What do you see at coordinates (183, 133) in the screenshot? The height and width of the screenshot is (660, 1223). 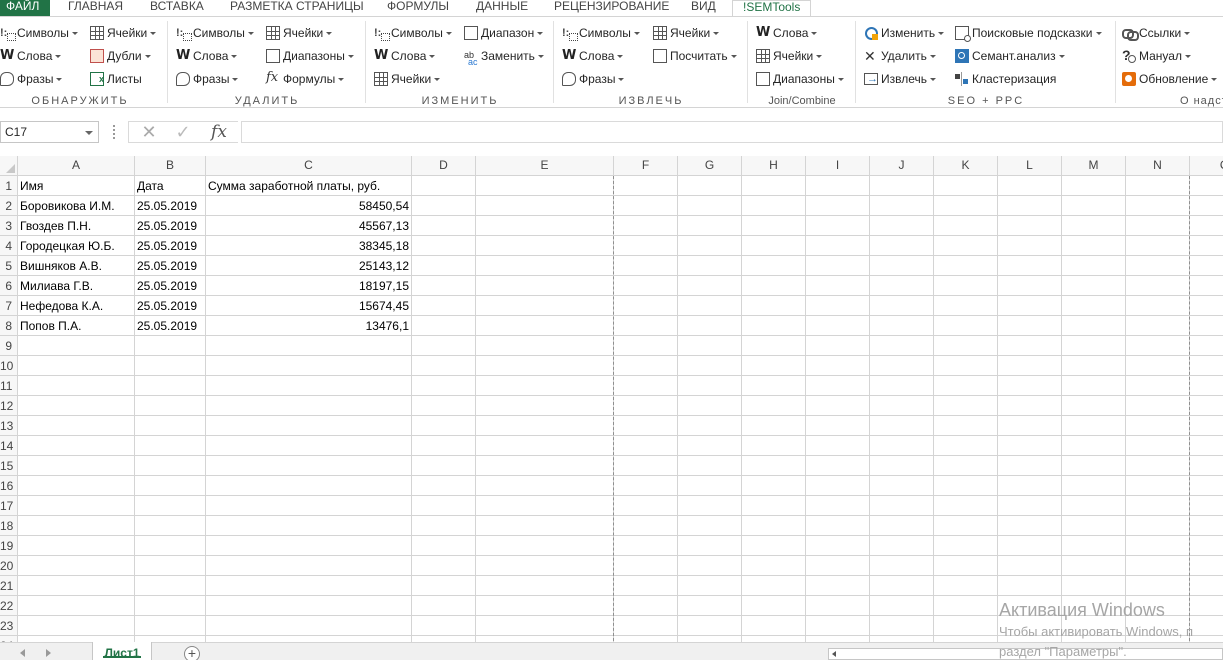 I see `confirm-icon: ✓` at bounding box center [183, 133].